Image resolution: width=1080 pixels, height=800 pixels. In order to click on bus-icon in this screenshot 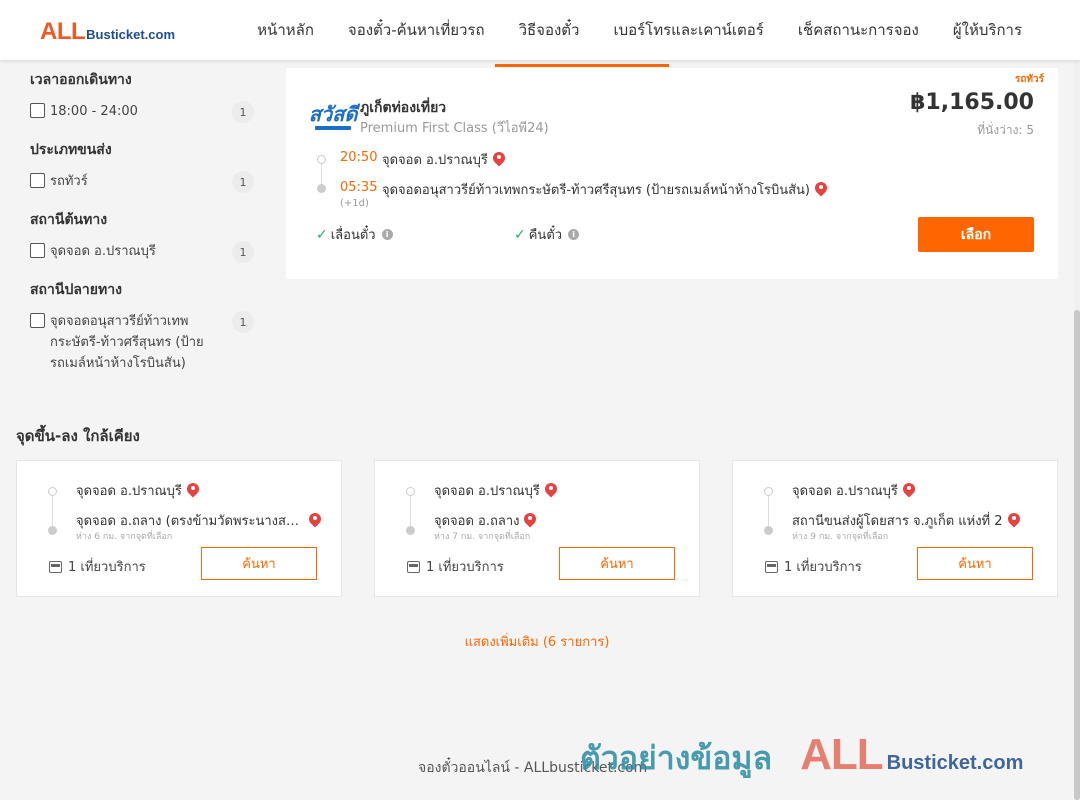, I will do `click(771, 566)`.